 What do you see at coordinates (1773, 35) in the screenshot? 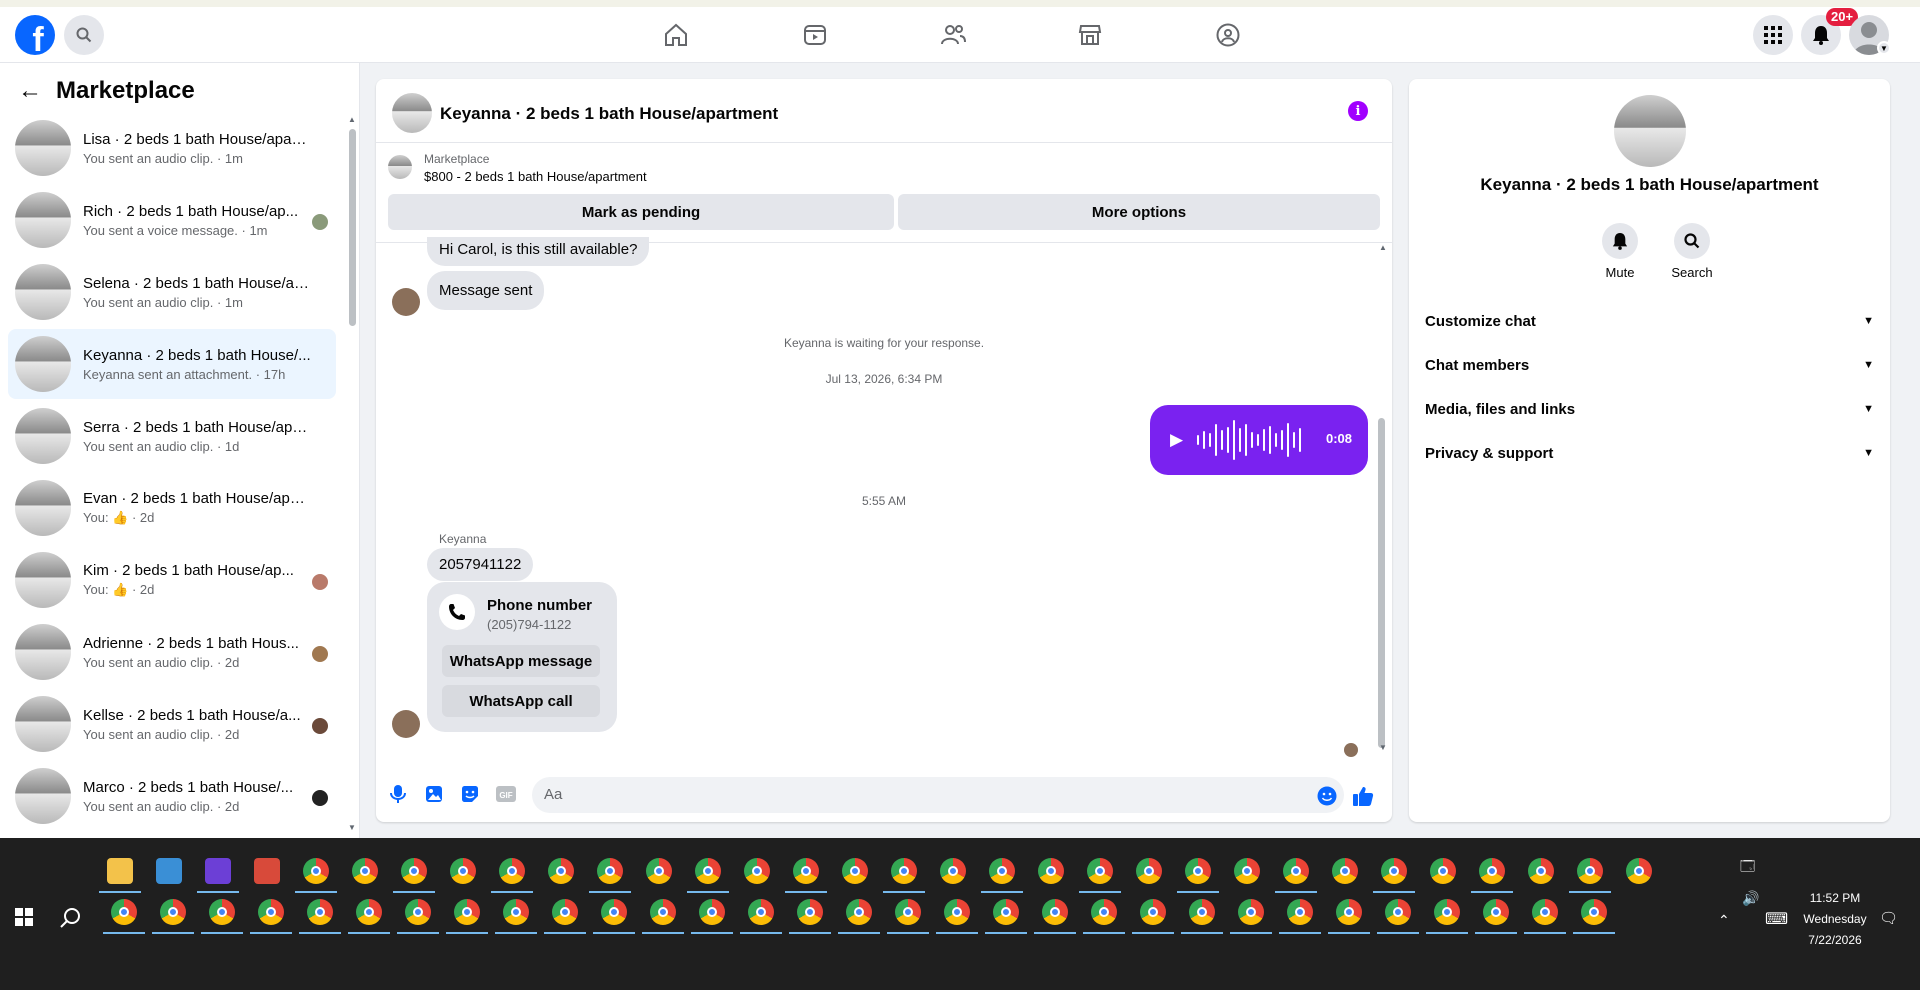
I see `menu-button` at bounding box center [1773, 35].